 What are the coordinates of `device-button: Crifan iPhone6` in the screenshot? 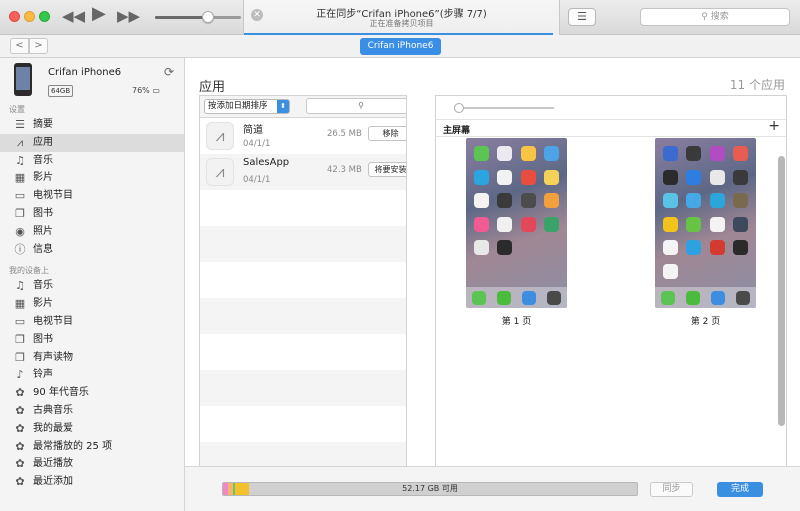 It's located at (400, 46).